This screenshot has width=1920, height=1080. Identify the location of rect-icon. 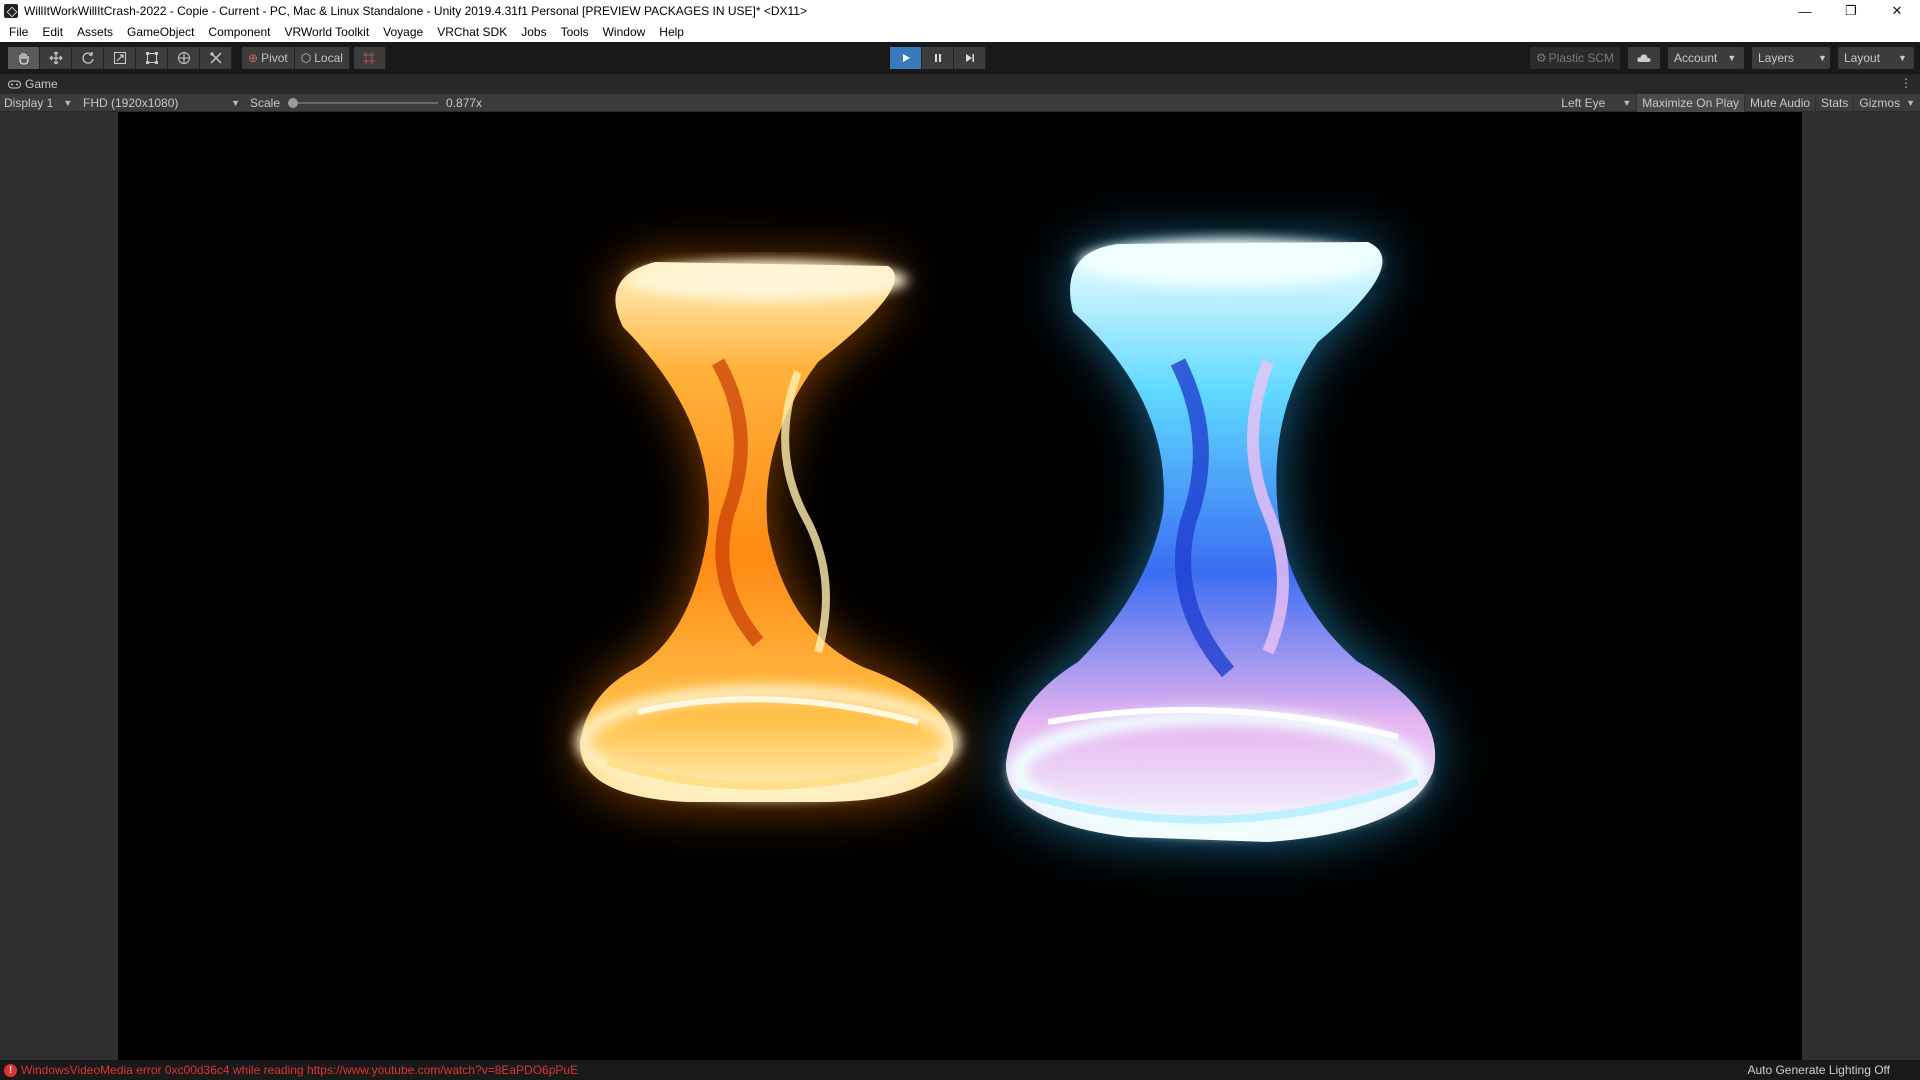
(151, 58).